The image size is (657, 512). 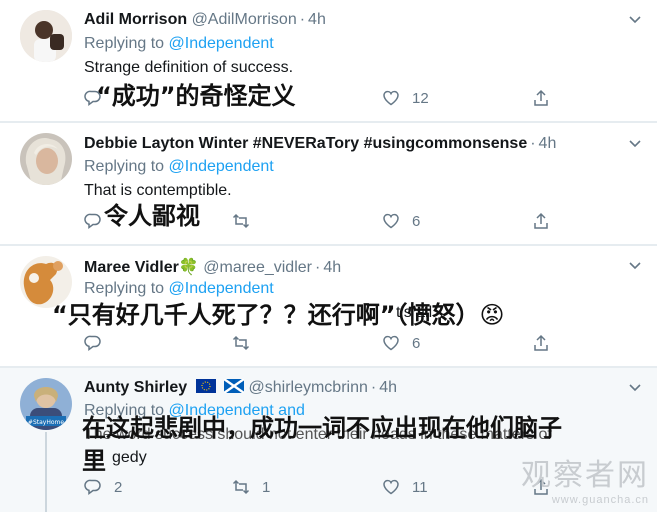 I want to click on thread-line, so click(x=46, y=472).